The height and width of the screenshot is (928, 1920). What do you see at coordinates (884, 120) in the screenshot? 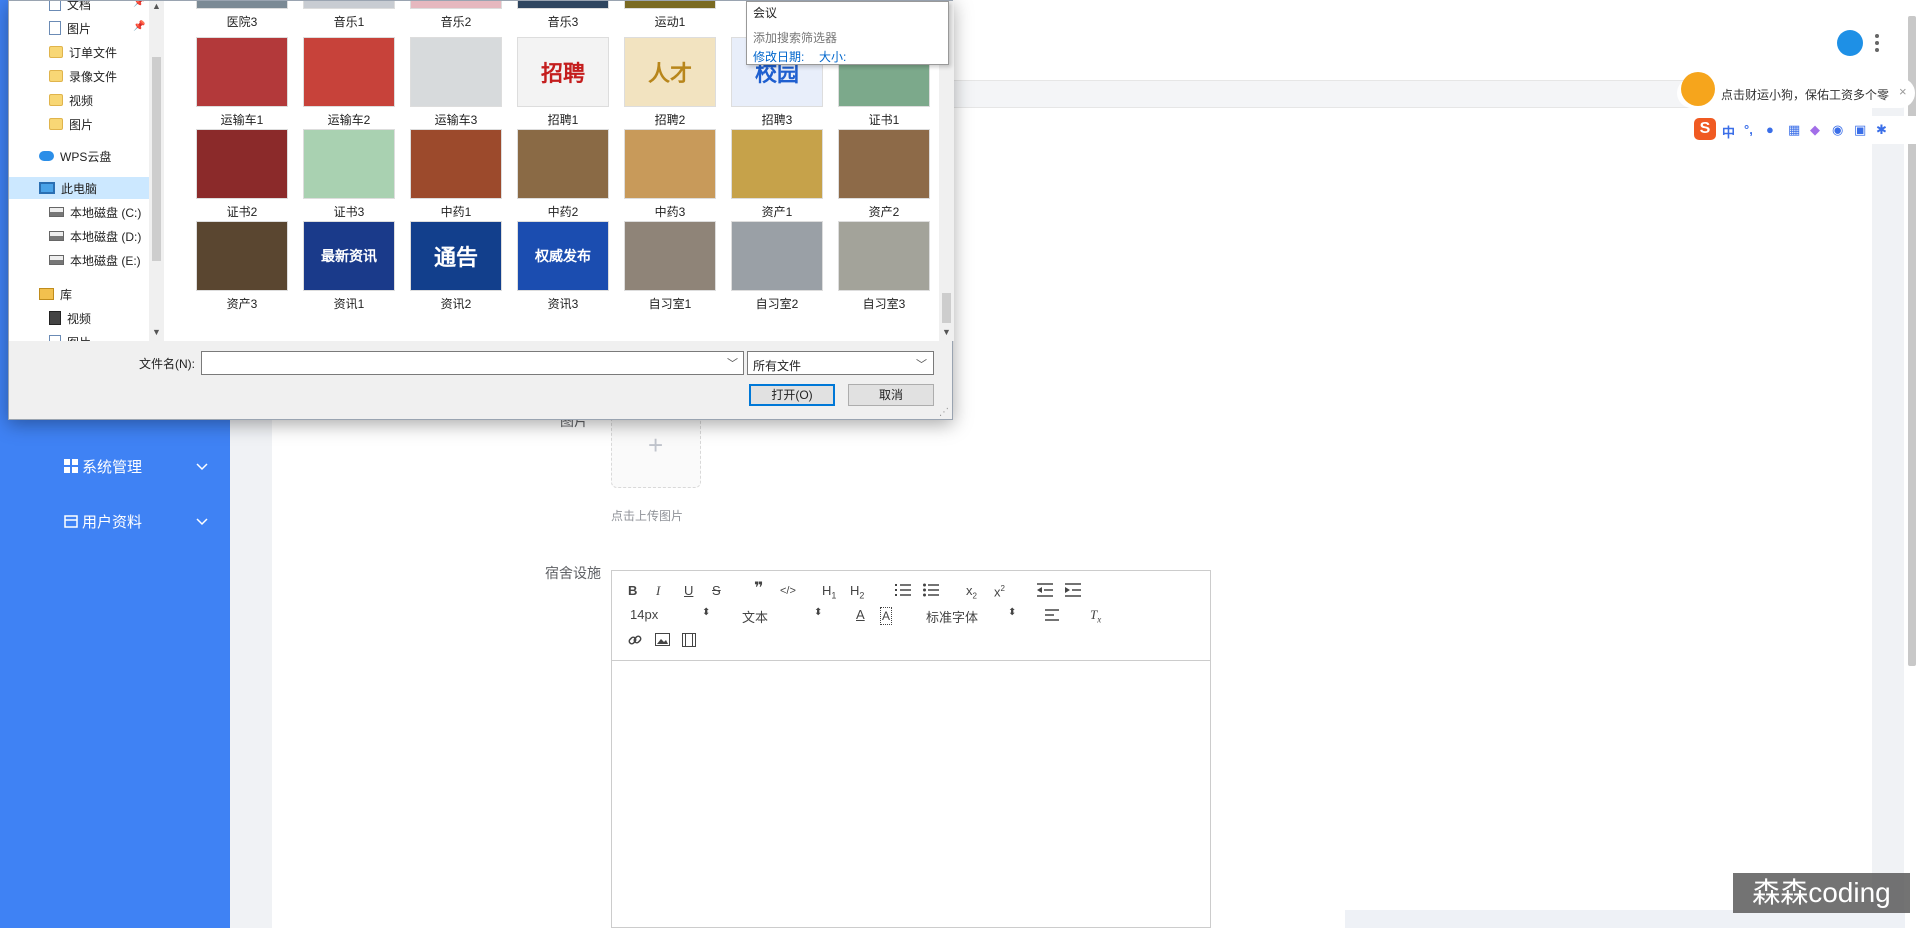
I see `file-name-label: 证书1` at bounding box center [884, 120].